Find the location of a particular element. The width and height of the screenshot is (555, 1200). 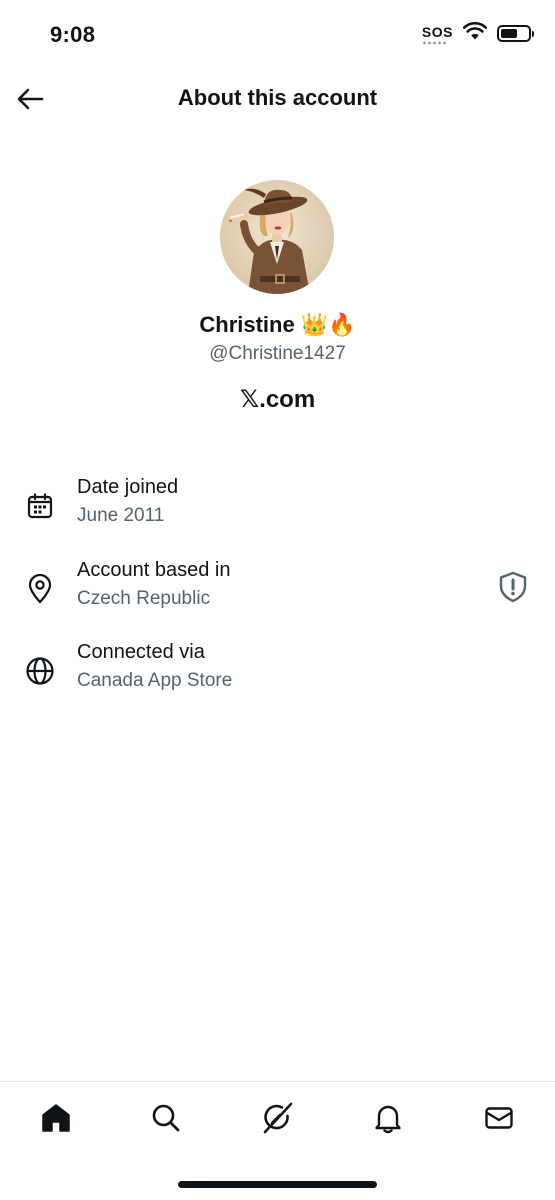

sos-indicator: SOS is located at coordinates (437, 34).